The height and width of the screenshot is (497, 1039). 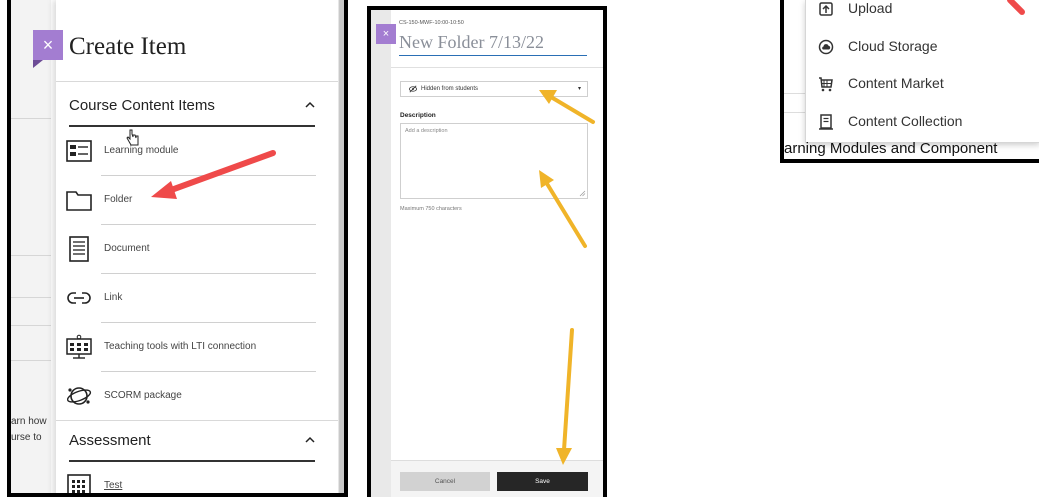 What do you see at coordinates (113, 297) in the screenshot?
I see `item-label: Link` at bounding box center [113, 297].